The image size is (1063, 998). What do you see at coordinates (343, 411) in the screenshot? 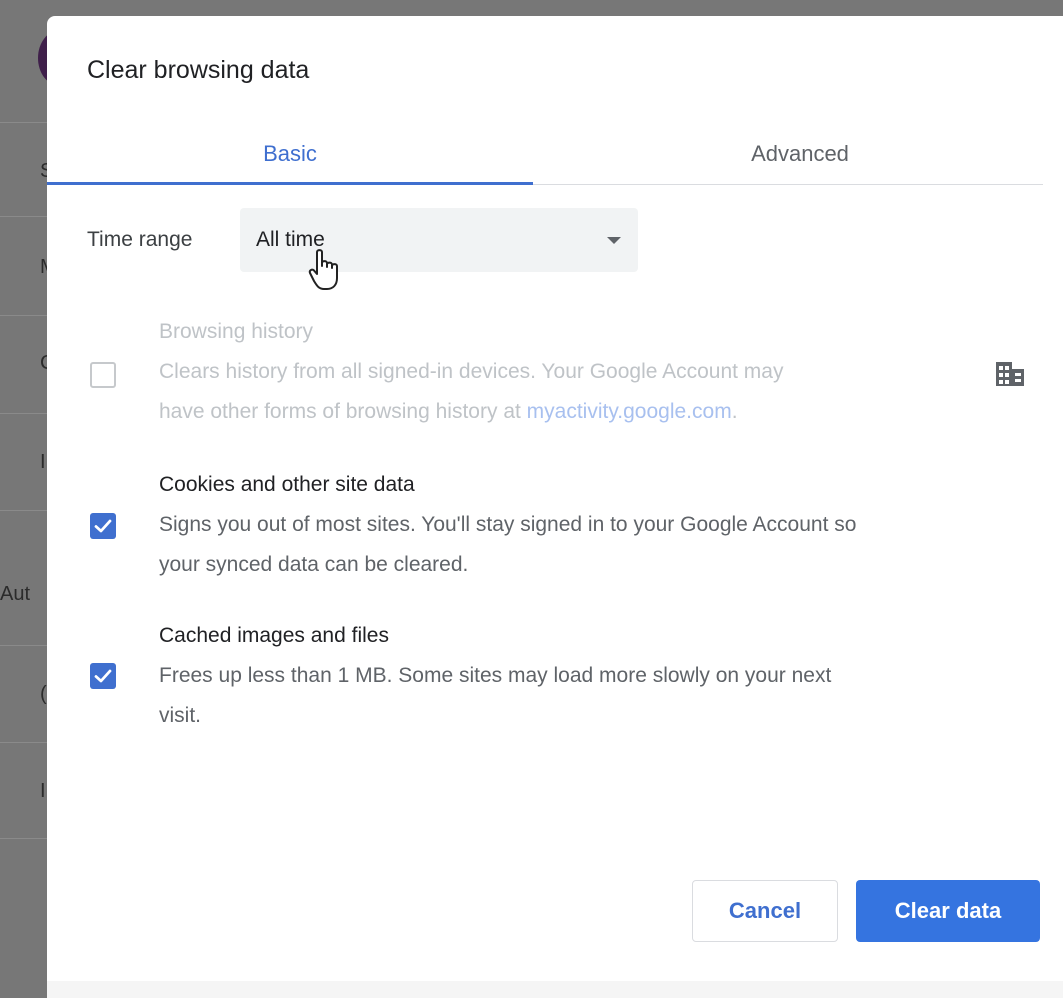
I see `browsing-history-desc-text: have other forms of browsing history at` at bounding box center [343, 411].